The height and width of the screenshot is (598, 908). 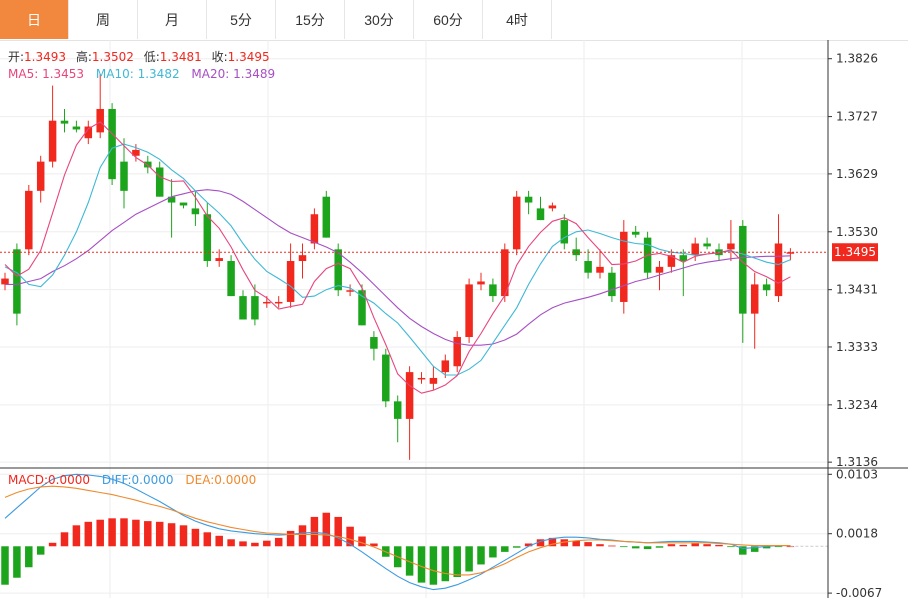 What do you see at coordinates (212, 74) in the screenshot?
I see `ma20-label: MA20:` at bounding box center [212, 74].